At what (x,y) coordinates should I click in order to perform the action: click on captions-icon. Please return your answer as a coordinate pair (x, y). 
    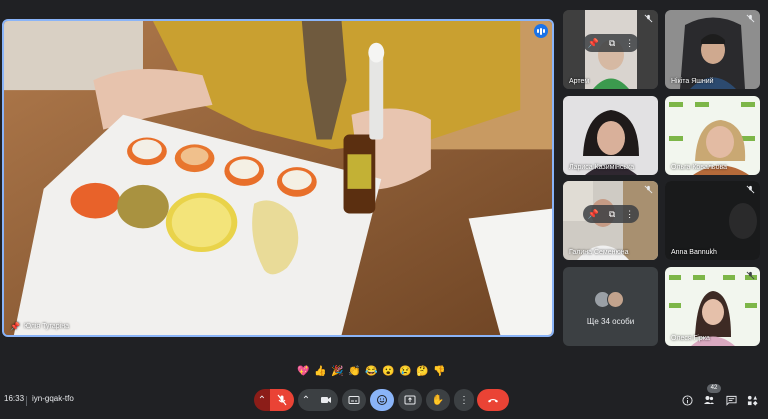
    Looking at the image, I should click on (354, 400).